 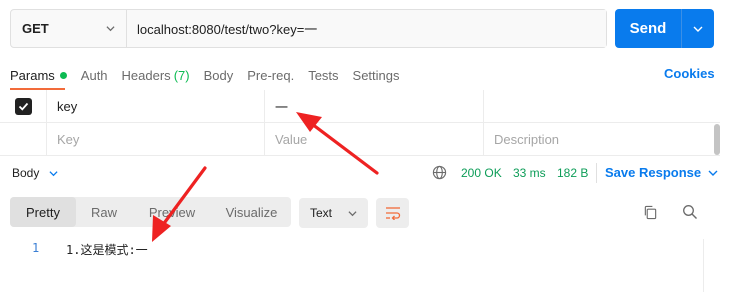 I want to click on table-row: Key Value Description, so click(x=360, y=139).